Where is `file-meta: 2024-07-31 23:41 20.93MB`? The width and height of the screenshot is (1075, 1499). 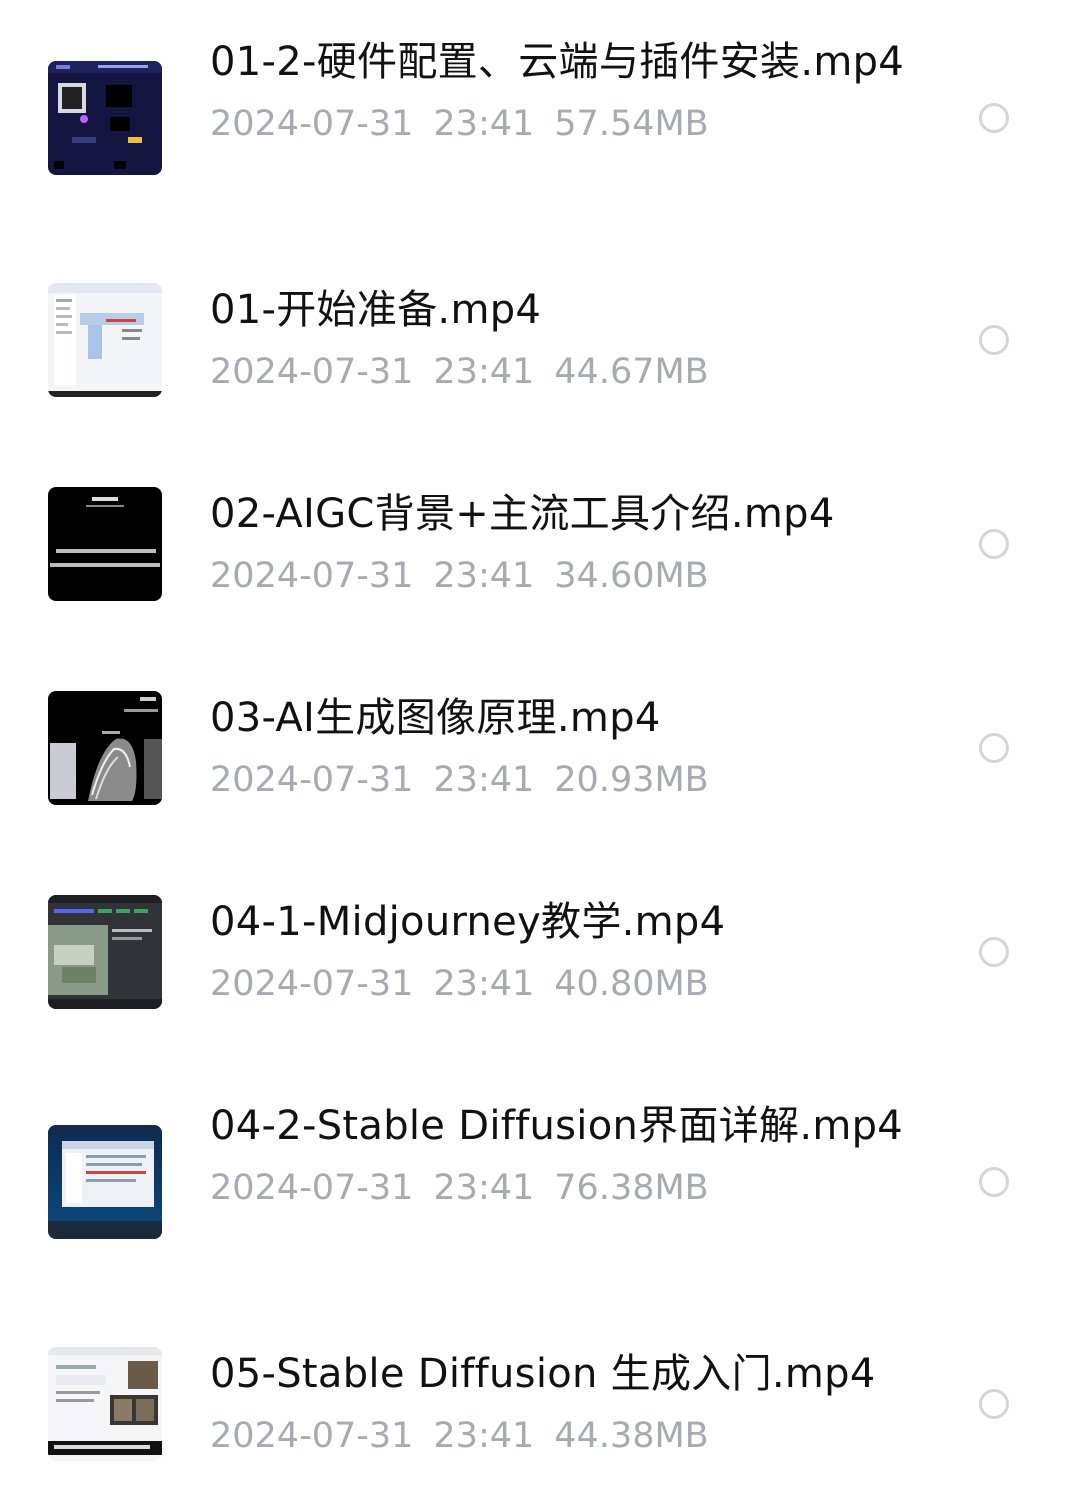 file-meta: 2024-07-31 23:41 20.93MB is located at coordinates (570, 780).